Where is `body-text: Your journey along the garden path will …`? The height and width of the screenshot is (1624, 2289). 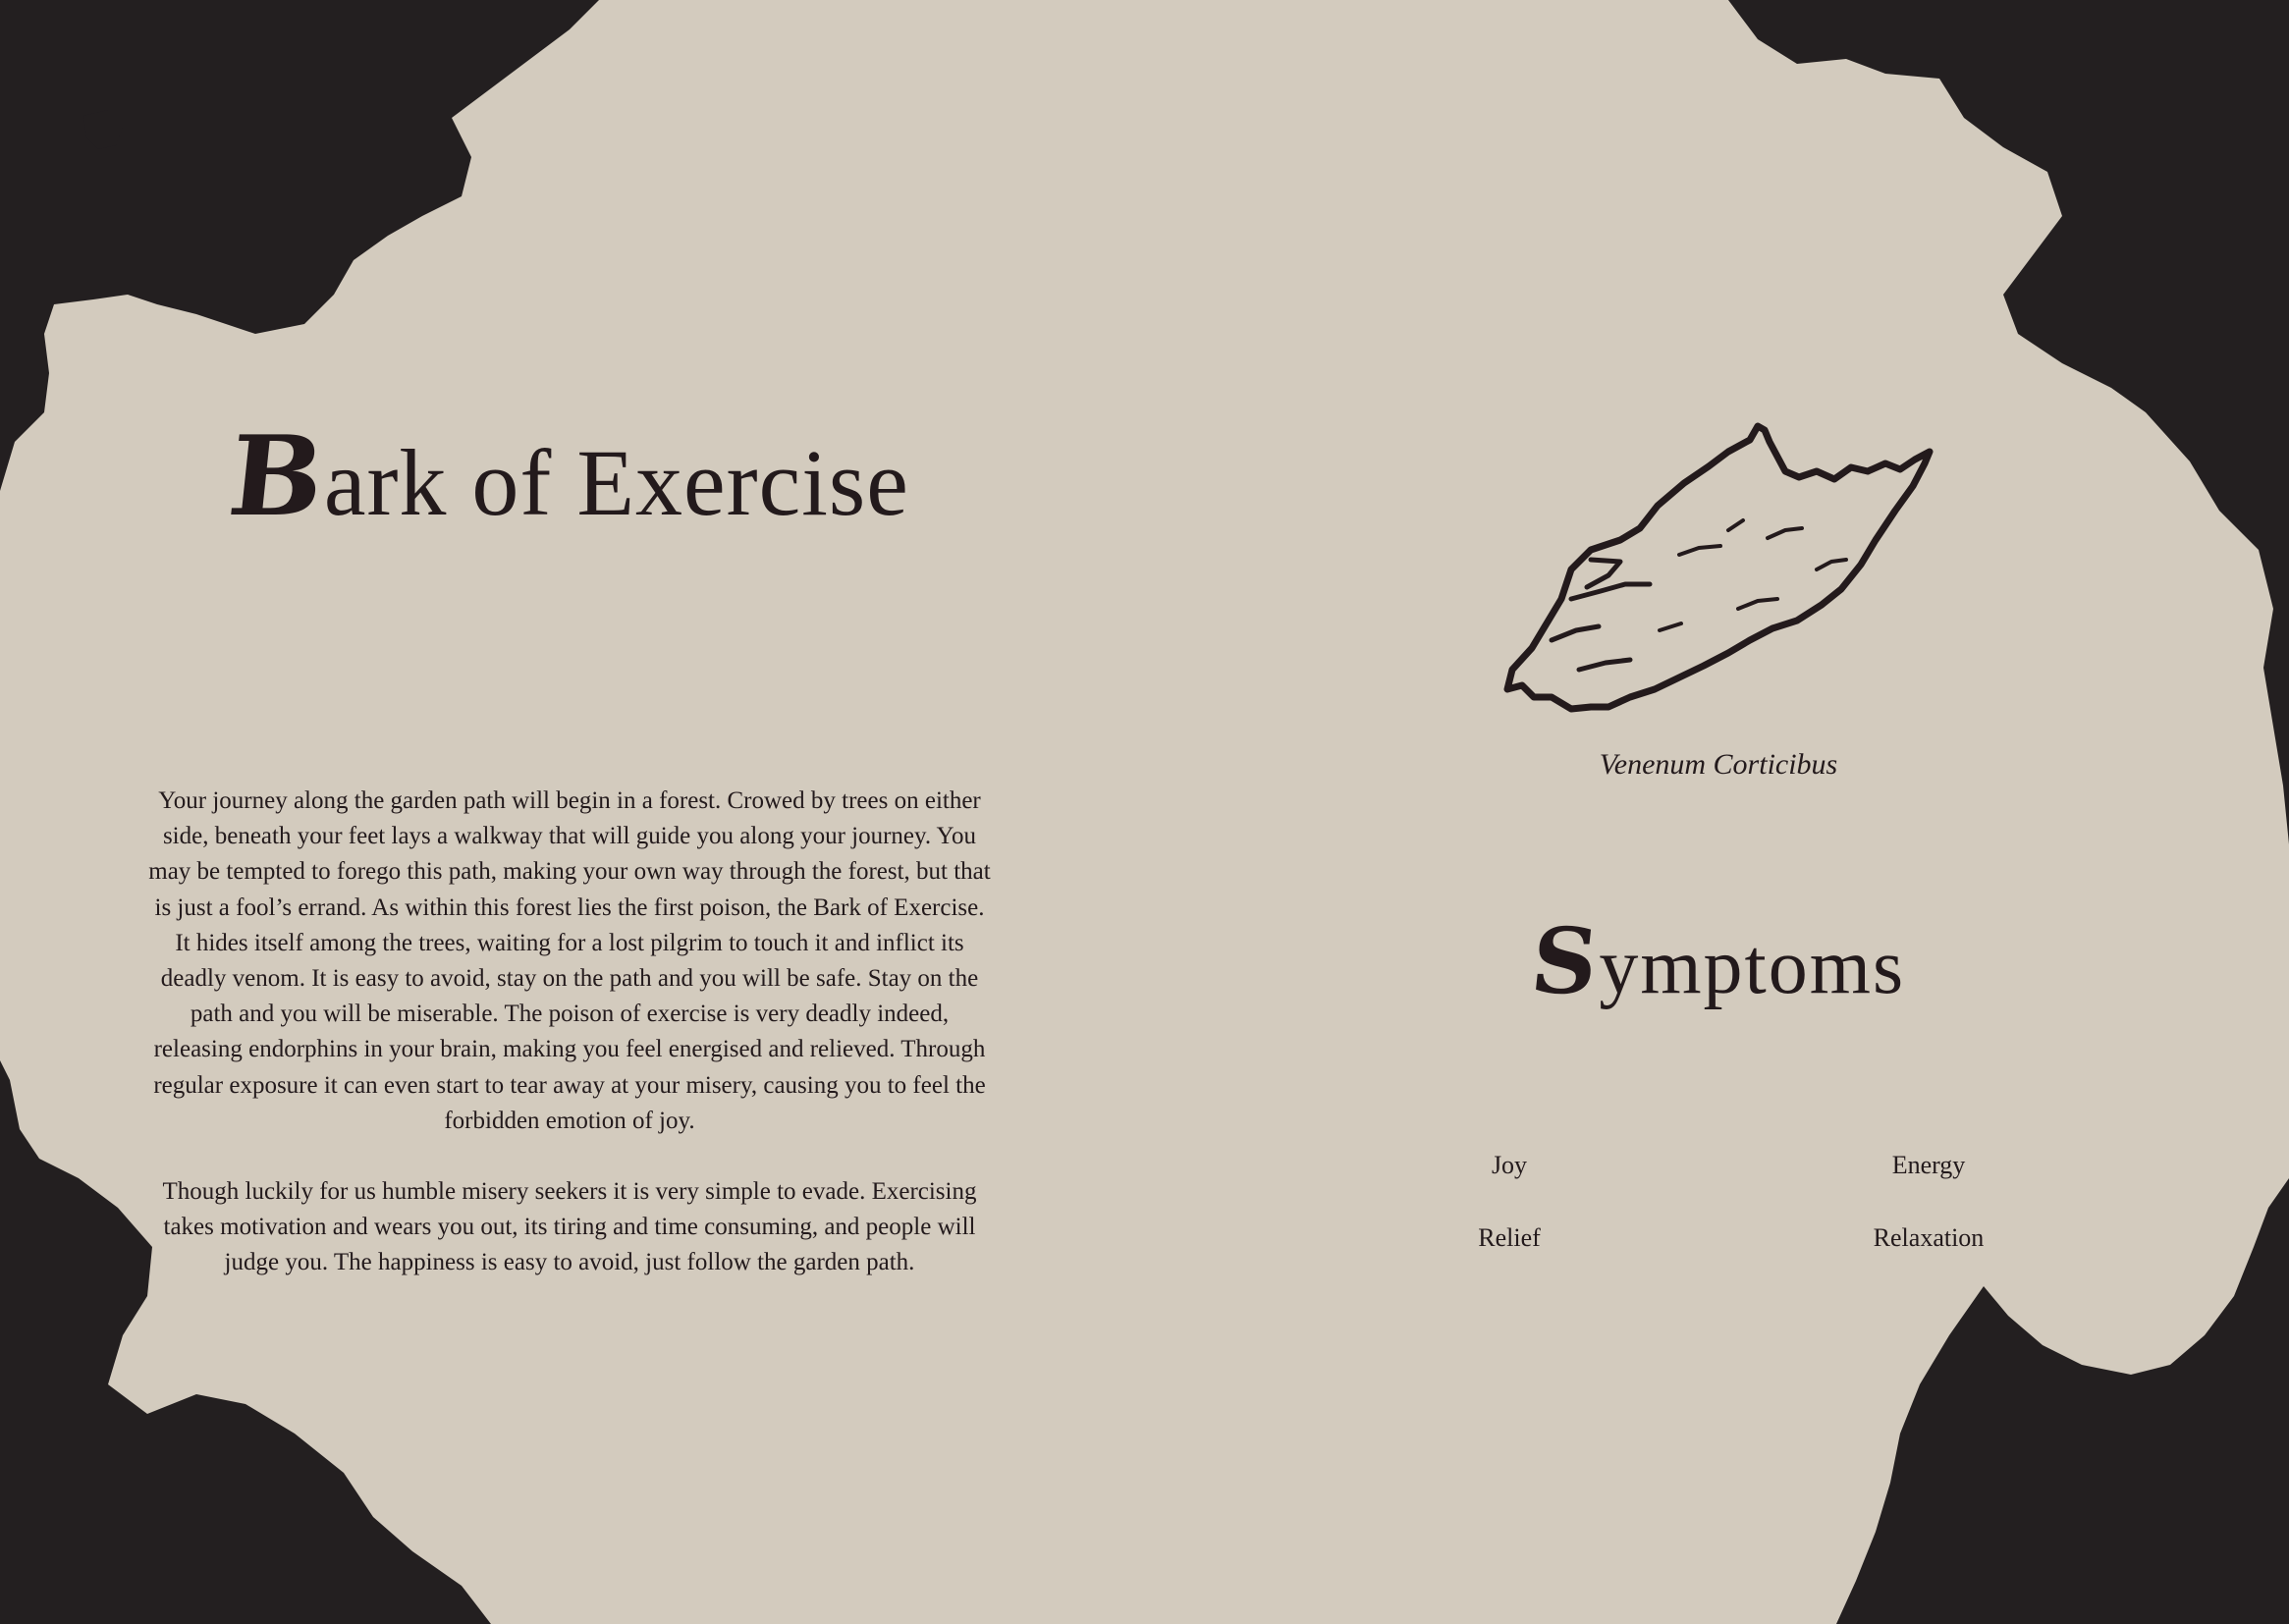
body-text: Your journey along the garden path will … is located at coordinates (569, 1032).